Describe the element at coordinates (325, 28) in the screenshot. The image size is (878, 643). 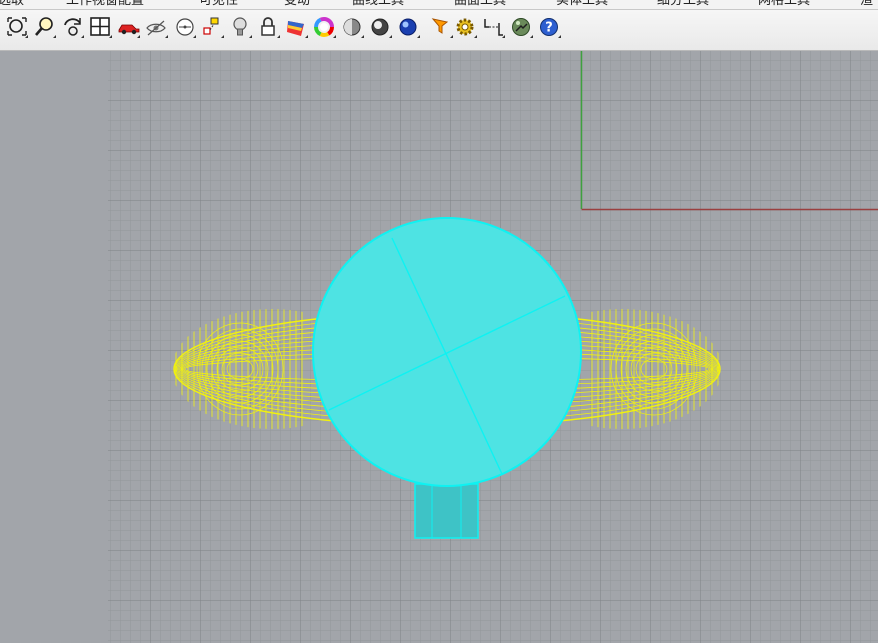
I see `color-wheel-icon` at that location.